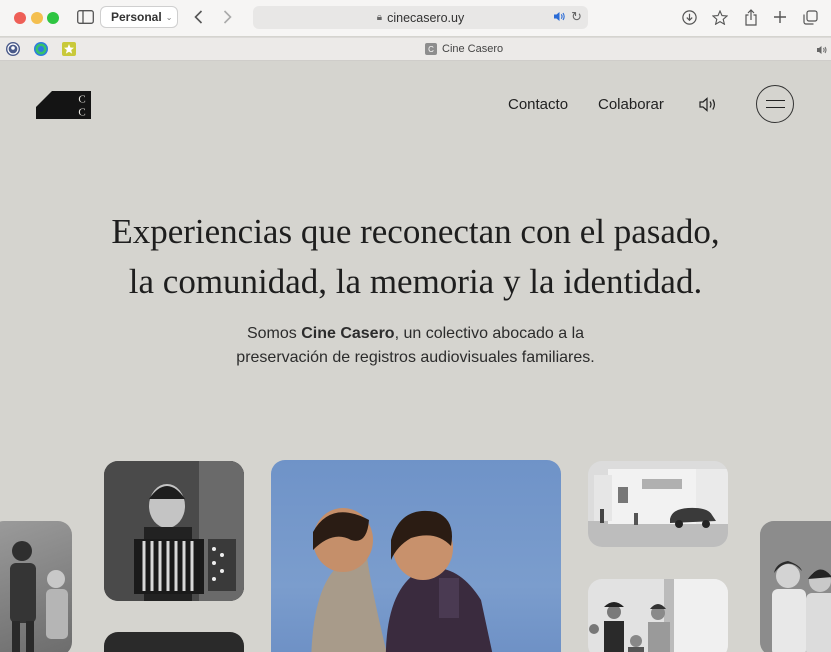 The height and width of the screenshot is (652, 831). Describe the element at coordinates (53, 18) in the screenshot. I see `zoom-window-button` at that location.